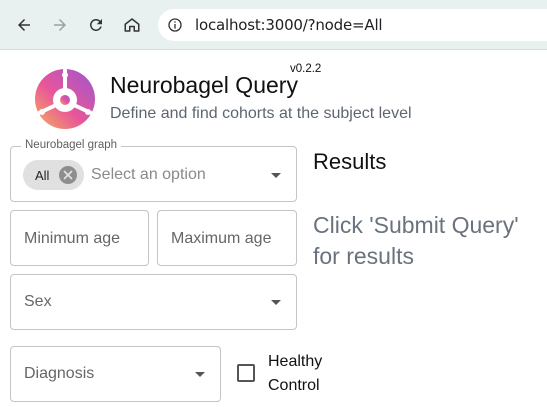 The width and height of the screenshot is (547, 407). I want to click on max-age-input: Maximum age, so click(227, 238).